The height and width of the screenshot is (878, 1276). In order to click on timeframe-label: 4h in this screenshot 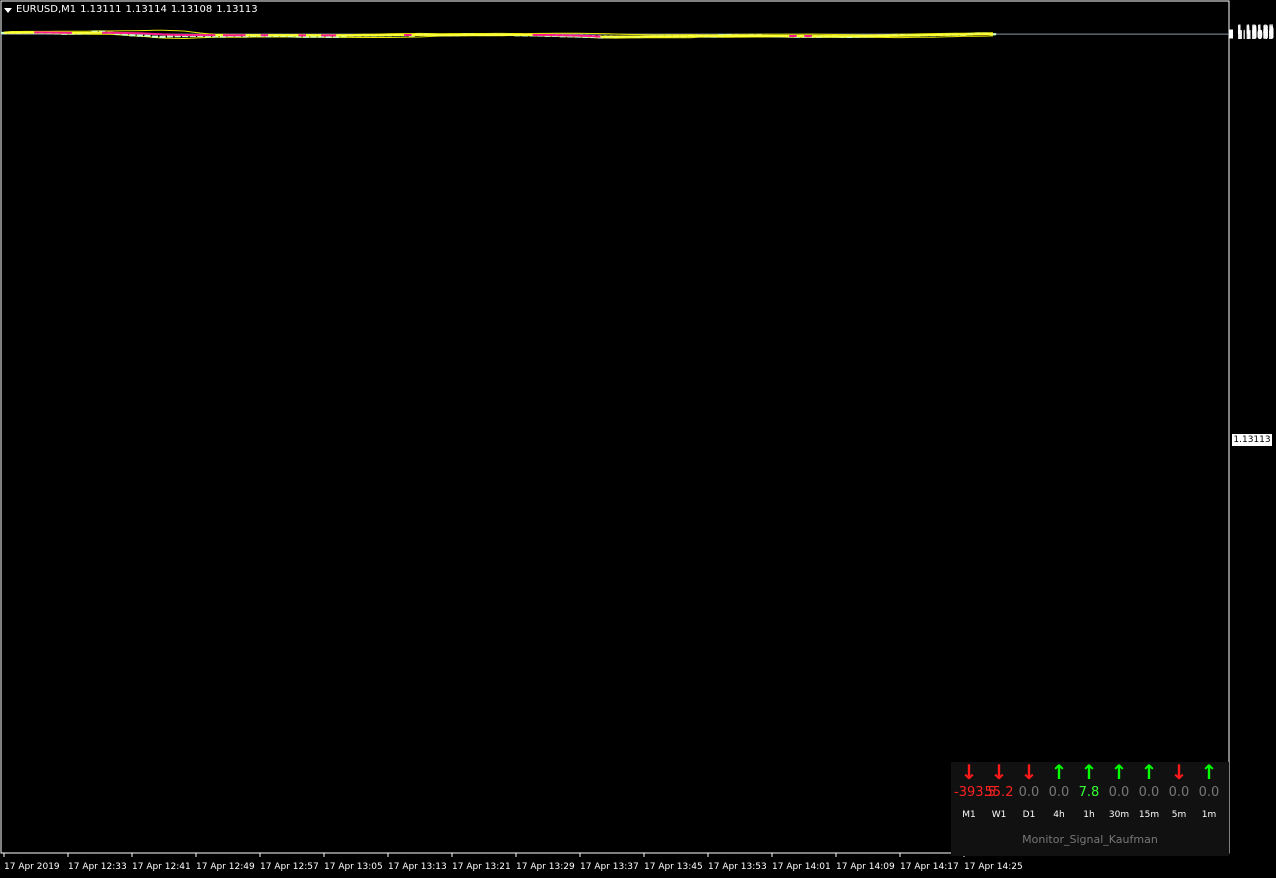, I will do `click(1059, 815)`.